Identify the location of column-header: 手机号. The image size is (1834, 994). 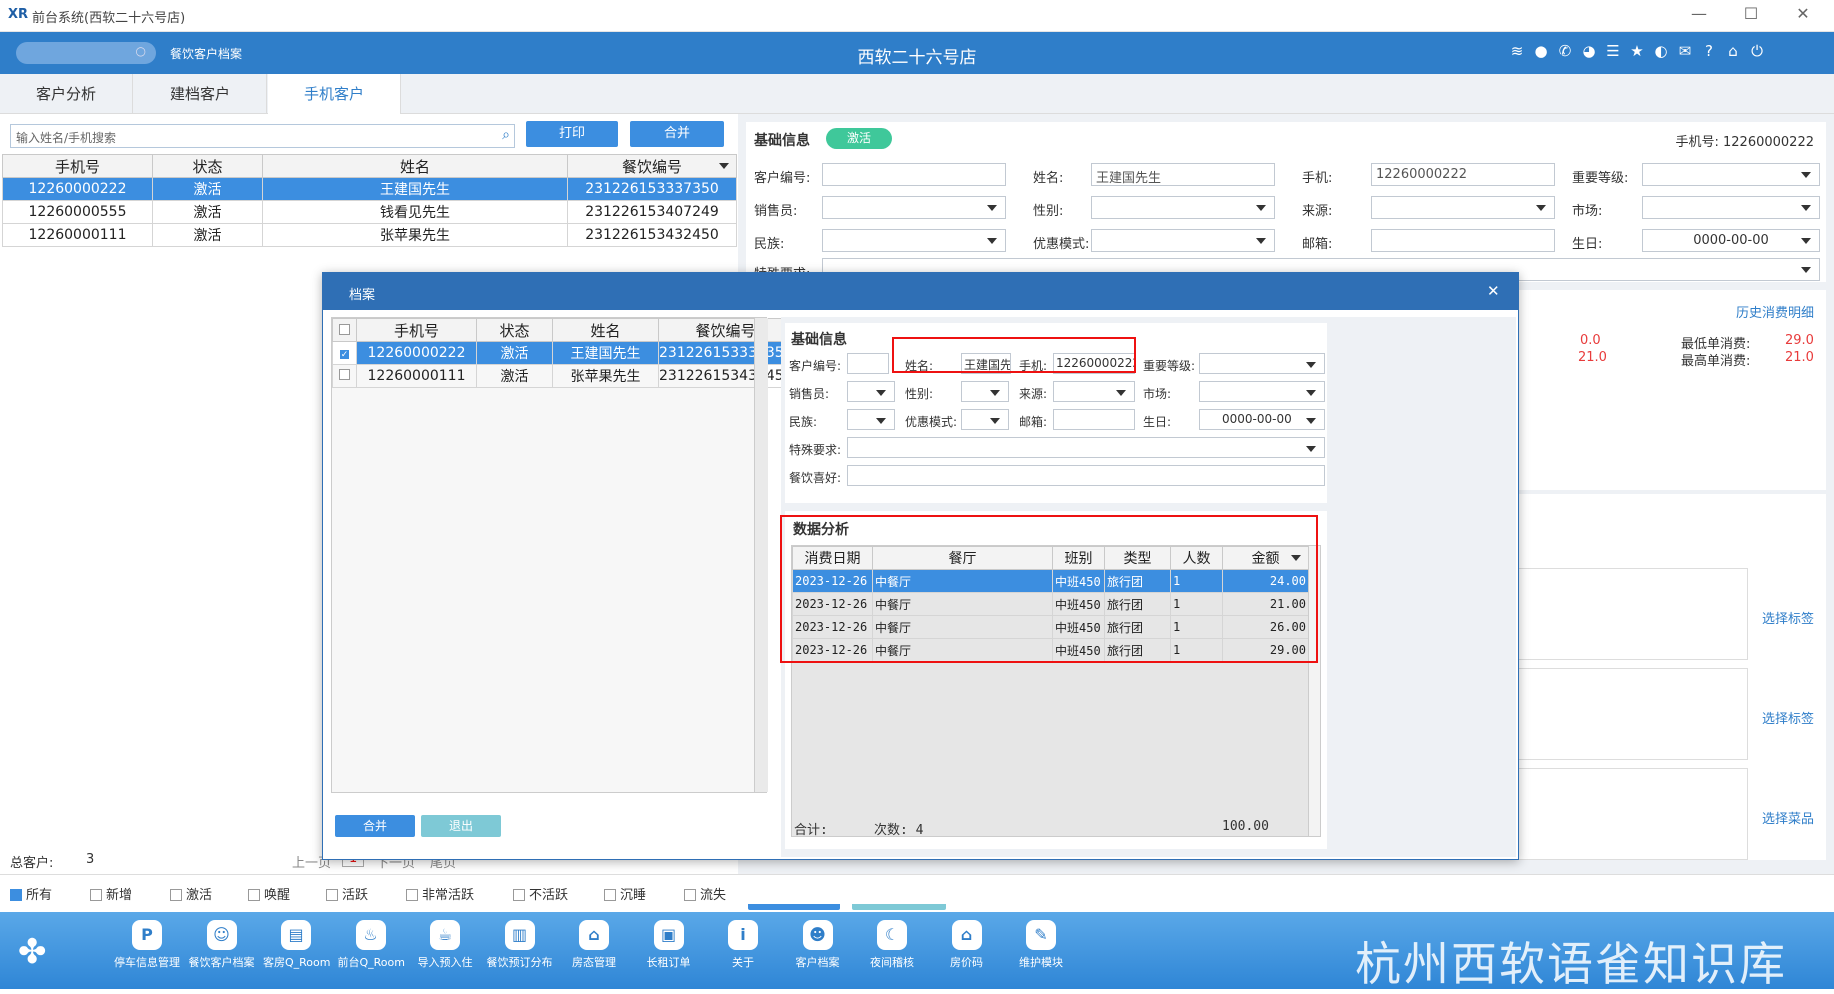
(77, 166).